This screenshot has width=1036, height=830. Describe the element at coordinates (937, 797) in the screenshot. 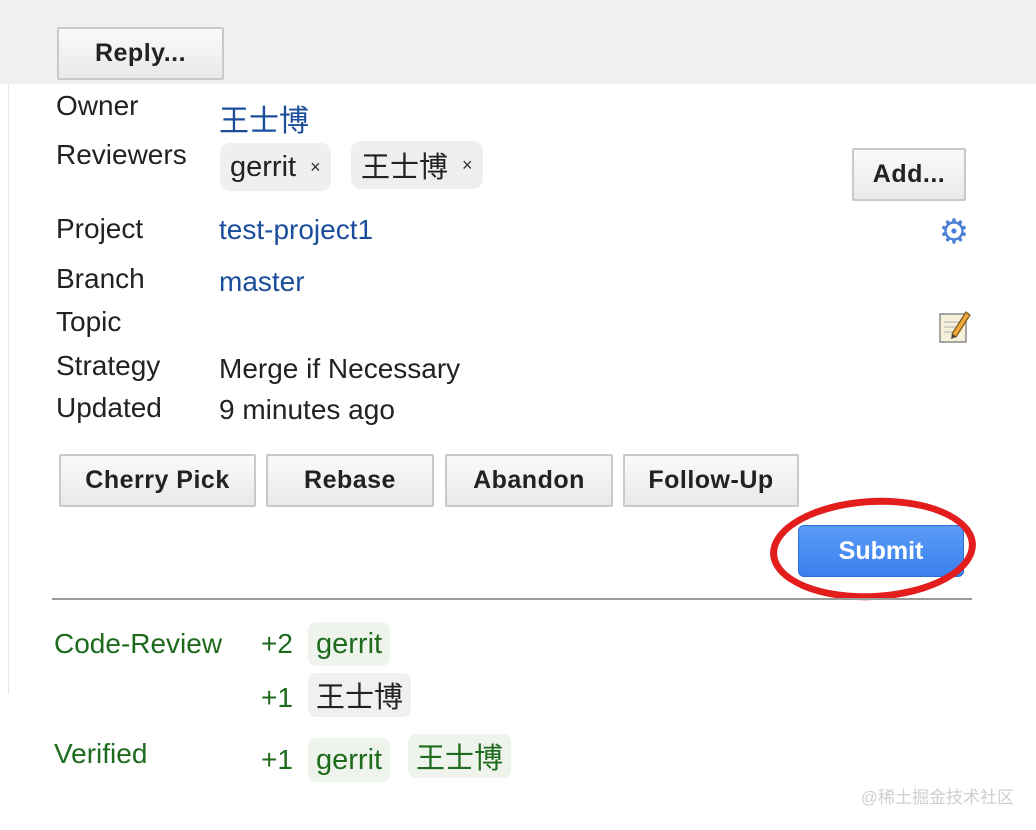

I see `watermark: @稀土掘金技术社区` at that location.